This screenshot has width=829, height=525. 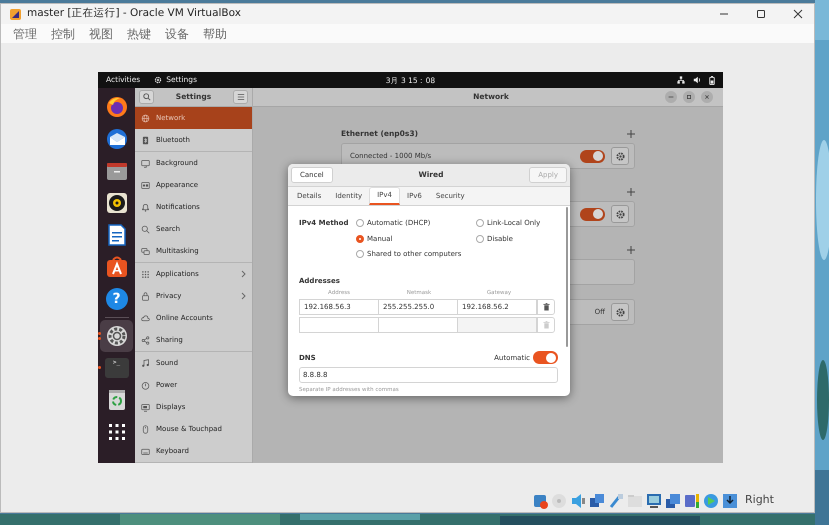 What do you see at coordinates (145, 340) in the screenshot?
I see `share-icon` at bounding box center [145, 340].